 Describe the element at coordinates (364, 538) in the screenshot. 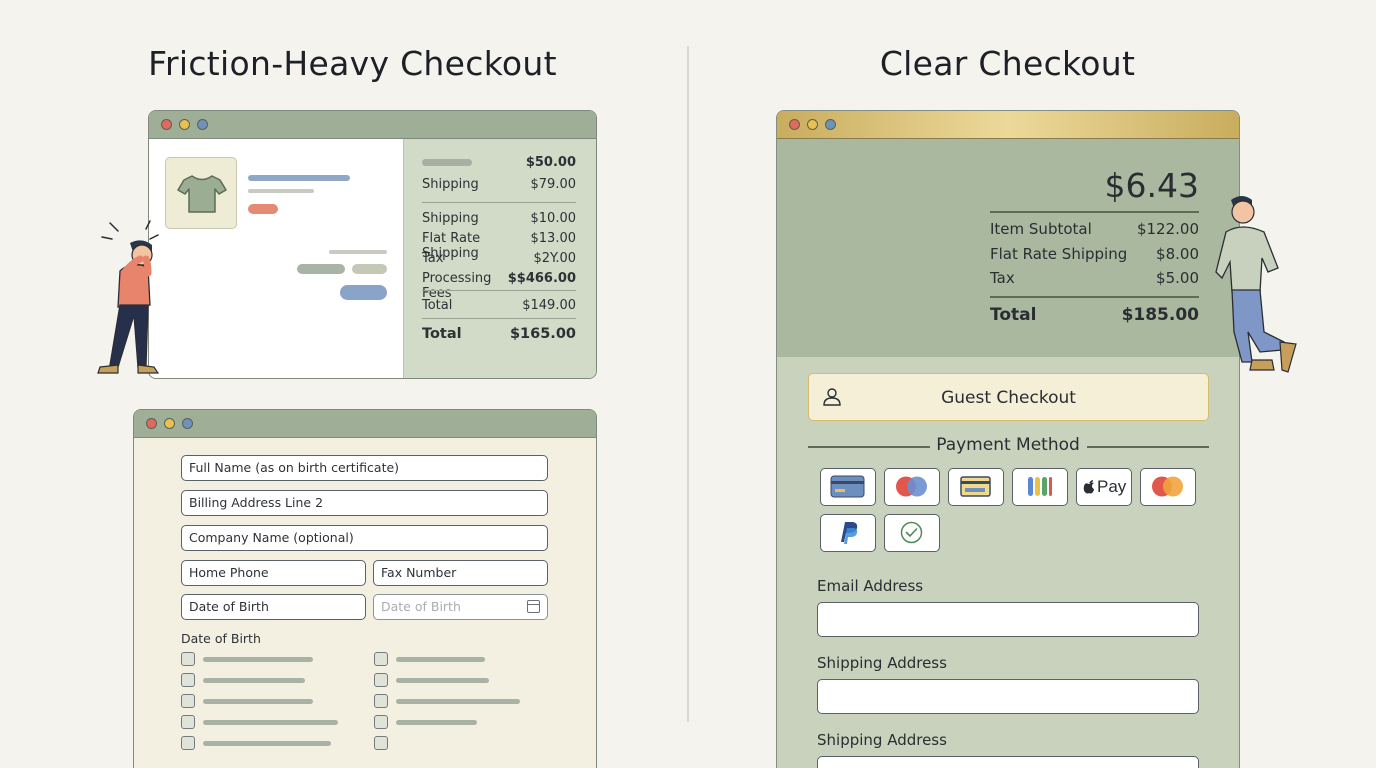

I see `company-name-field: Company Name (optional)` at that location.